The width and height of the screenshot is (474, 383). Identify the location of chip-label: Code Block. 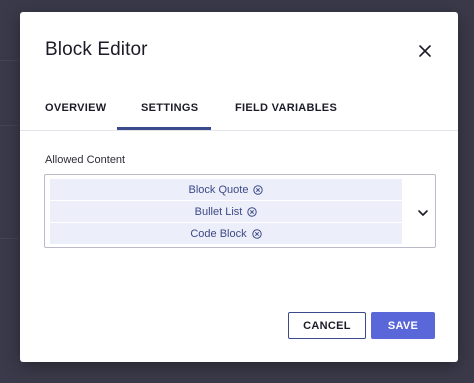
(218, 233).